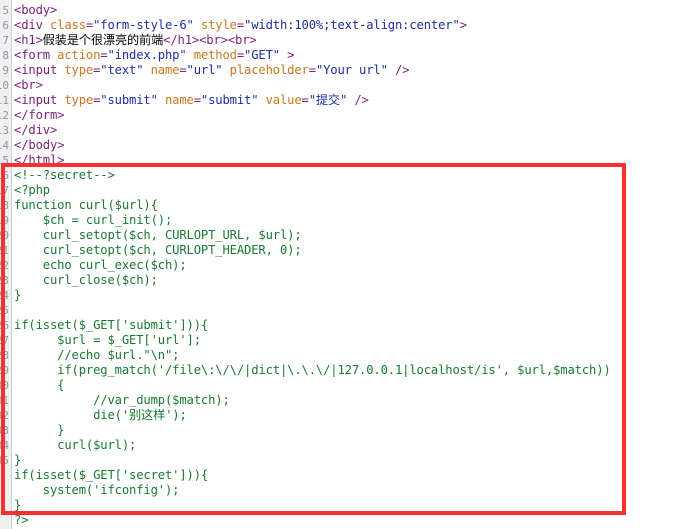 This screenshot has height=529, width=696. I want to click on code-token-tag: <div, so click(32, 25).